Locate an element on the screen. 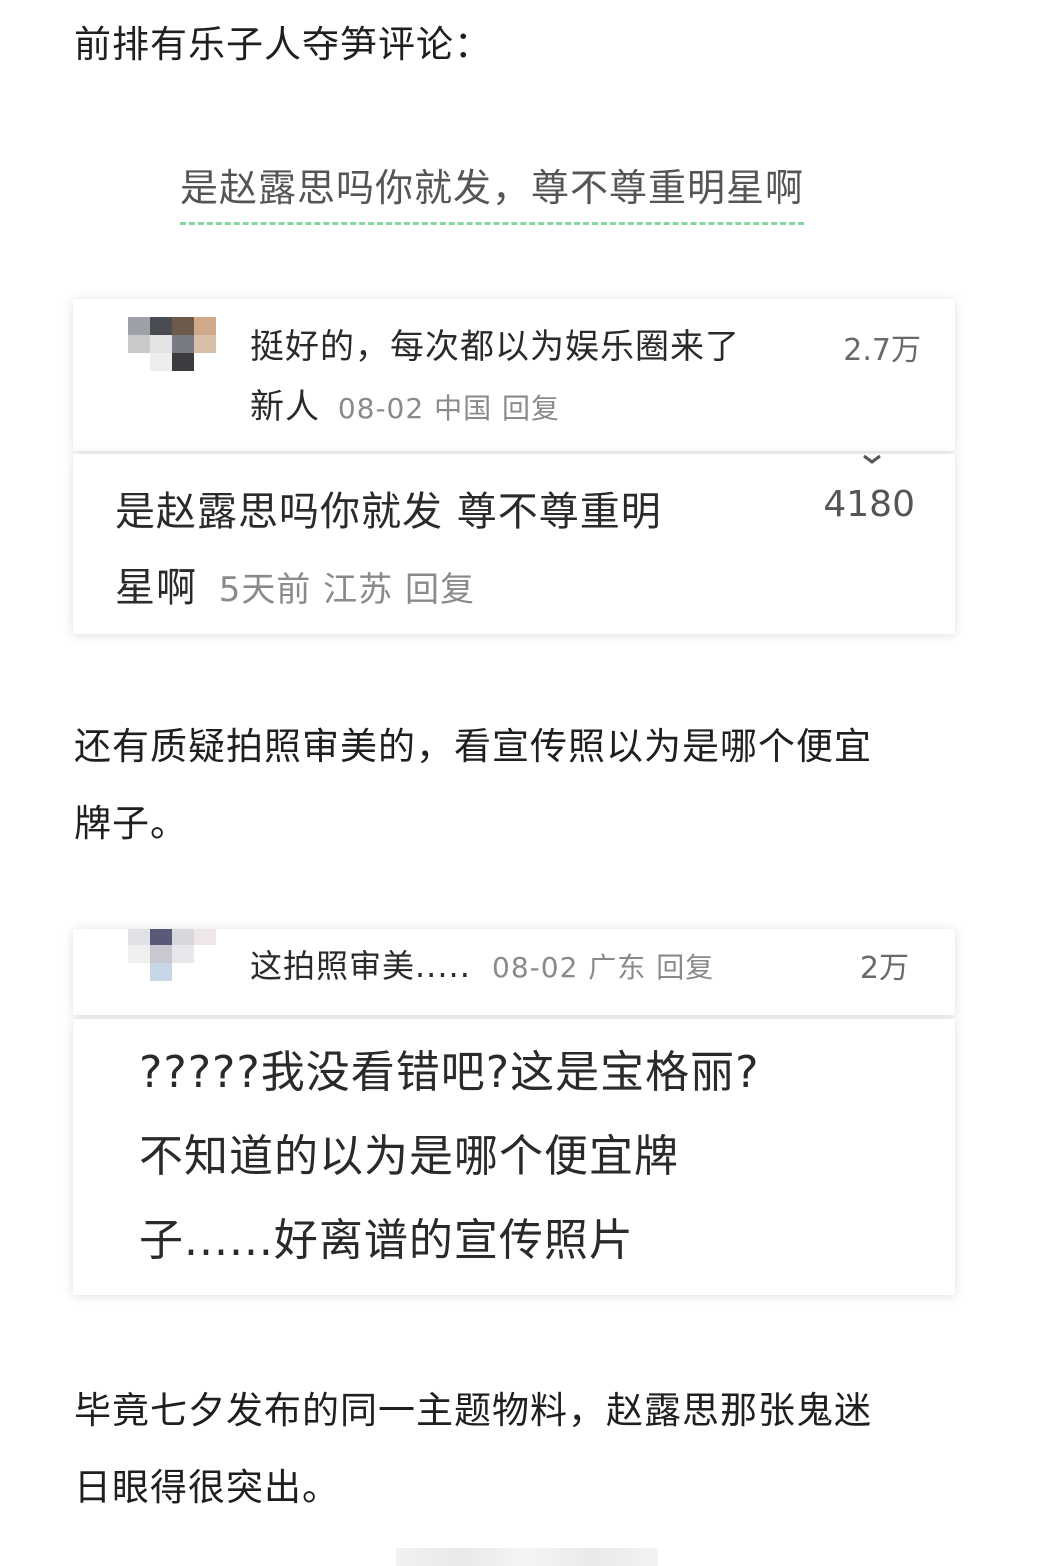 Image resolution: width=1054 pixels, height=1566 pixels. paragraph-3: 毕竟七夕发布的同一主题物料，赵露思那张鬼迷 日眼得很突出。 is located at coordinates (524, 1449).